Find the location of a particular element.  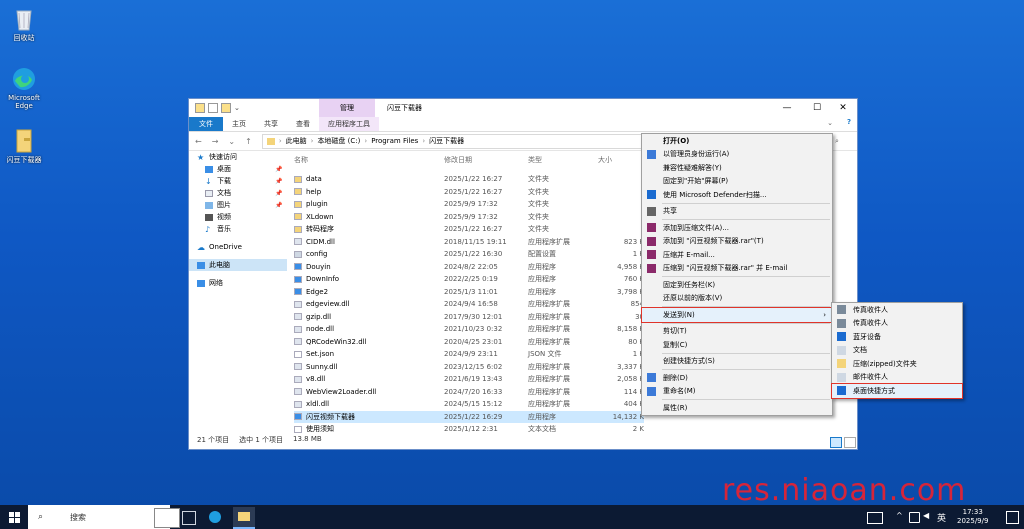

file-row: Set.json 2024/9/9 23:11 JSON 文件 1 K is located at coordinates (469, 354).